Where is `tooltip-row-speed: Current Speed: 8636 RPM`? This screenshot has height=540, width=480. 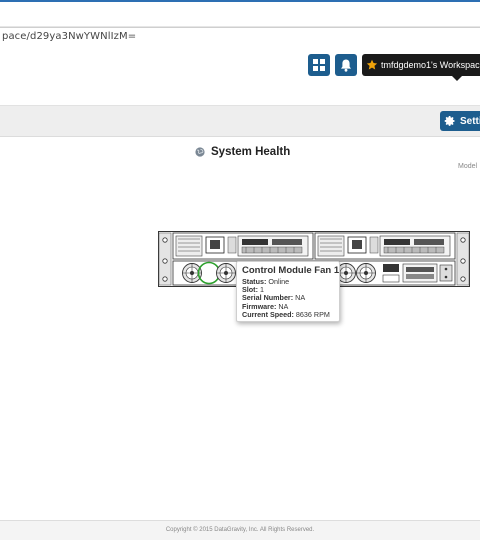 tooltip-row-speed: Current Speed: 8636 RPM is located at coordinates (290, 314).